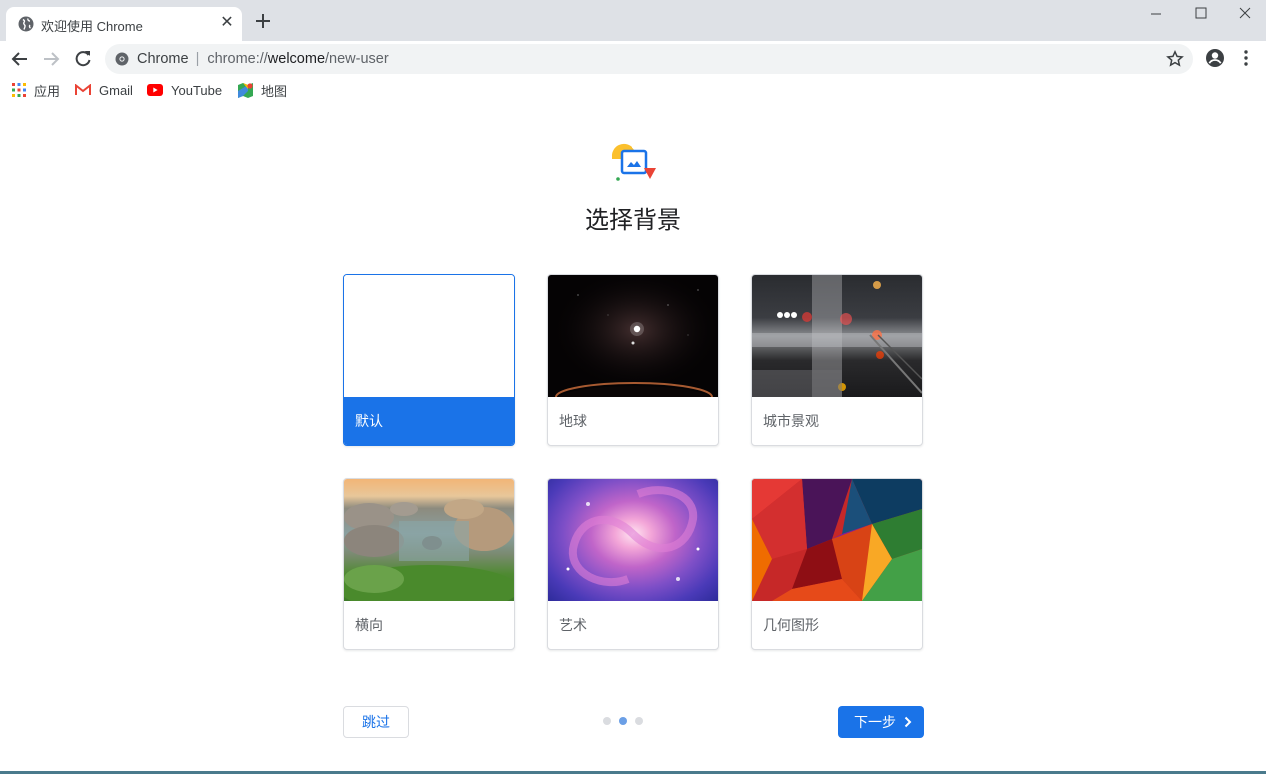  I want to click on bookmark-gmail: Gmail, so click(104, 90).